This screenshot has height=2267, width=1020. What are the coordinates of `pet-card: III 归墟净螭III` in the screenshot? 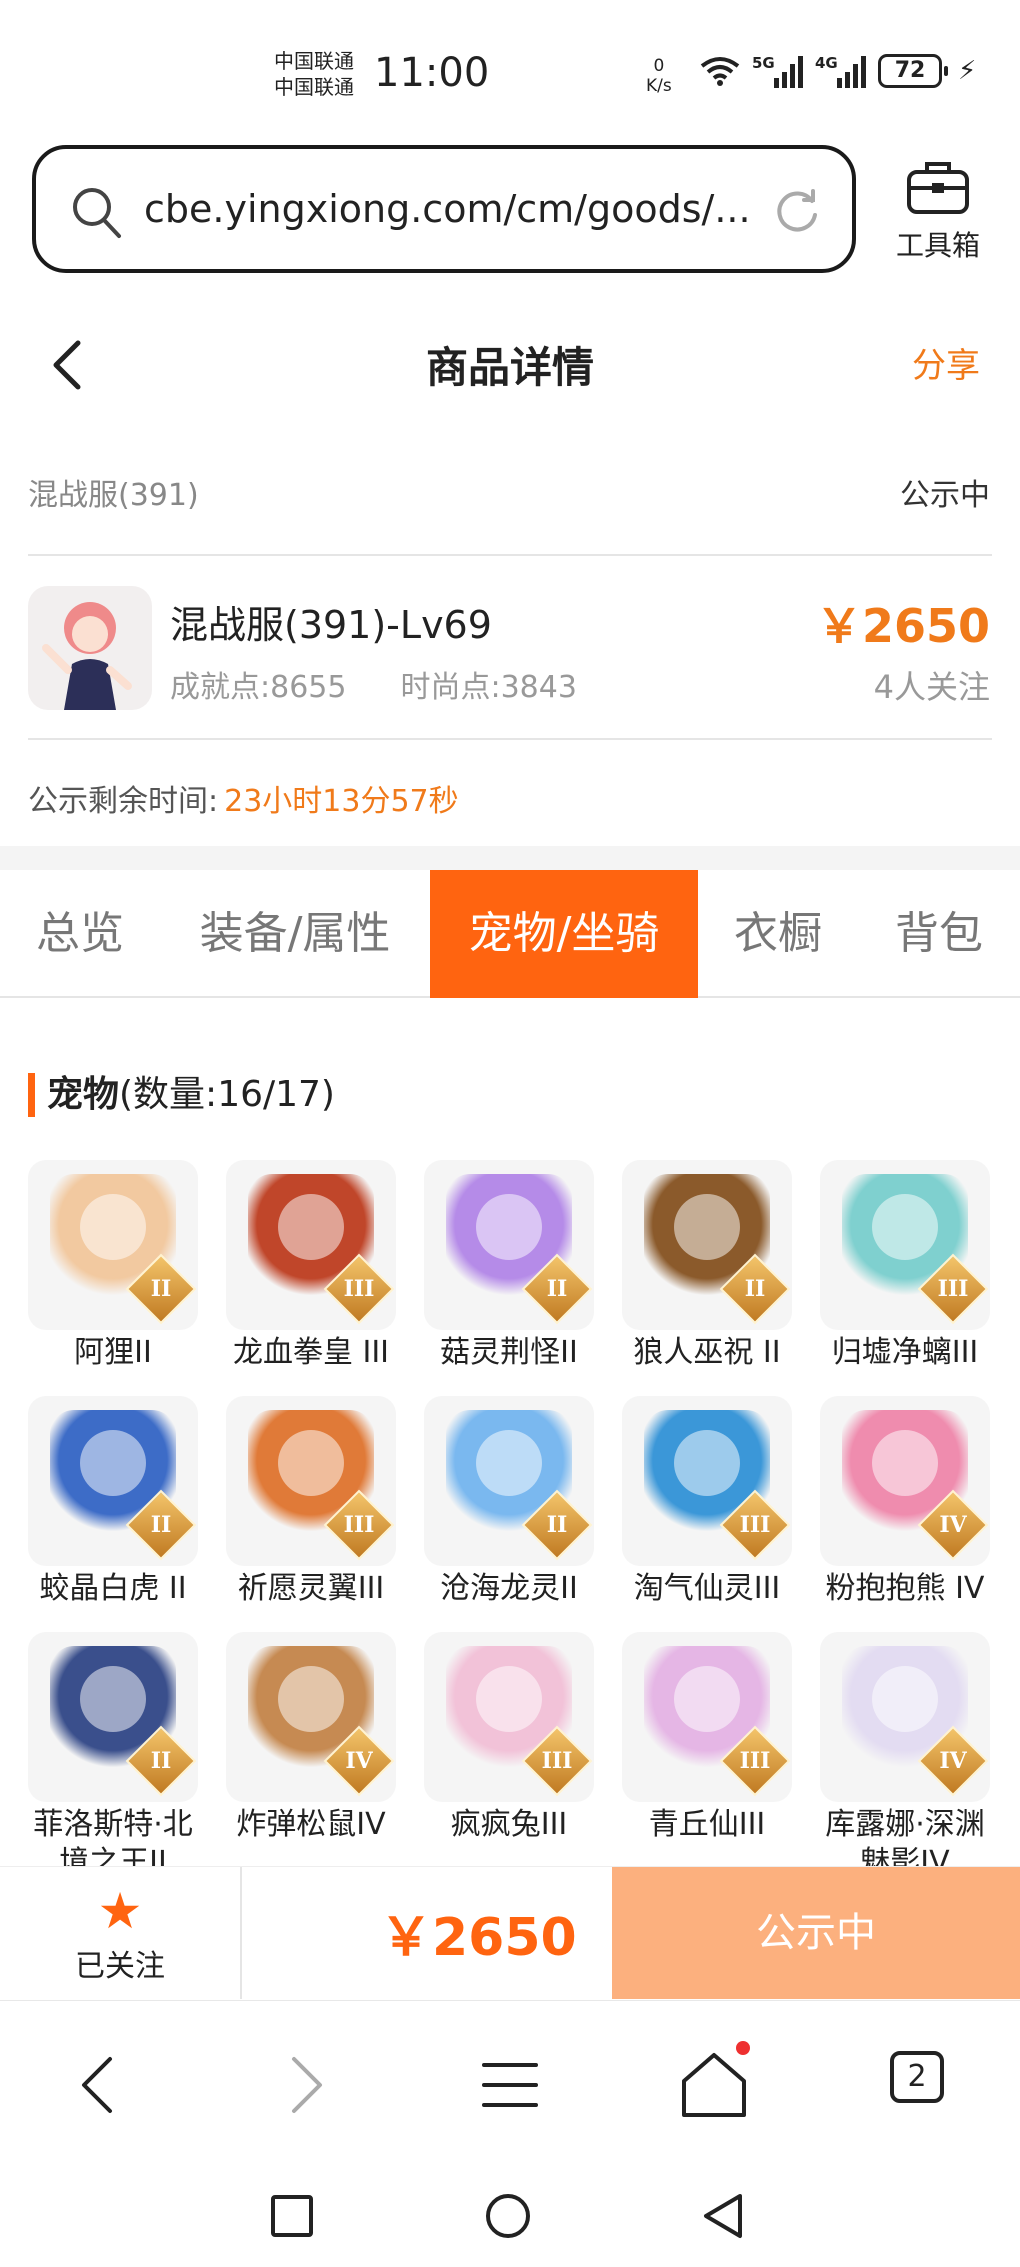 It's located at (905, 1266).